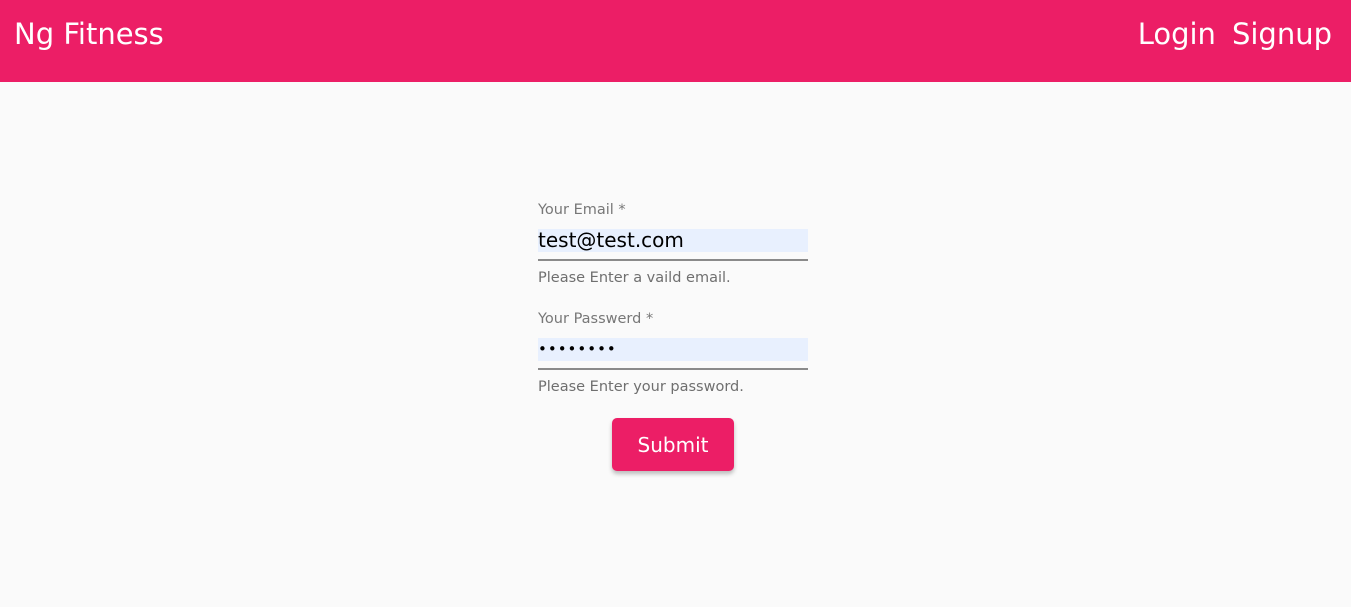  I want to click on email-underline, so click(673, 260).